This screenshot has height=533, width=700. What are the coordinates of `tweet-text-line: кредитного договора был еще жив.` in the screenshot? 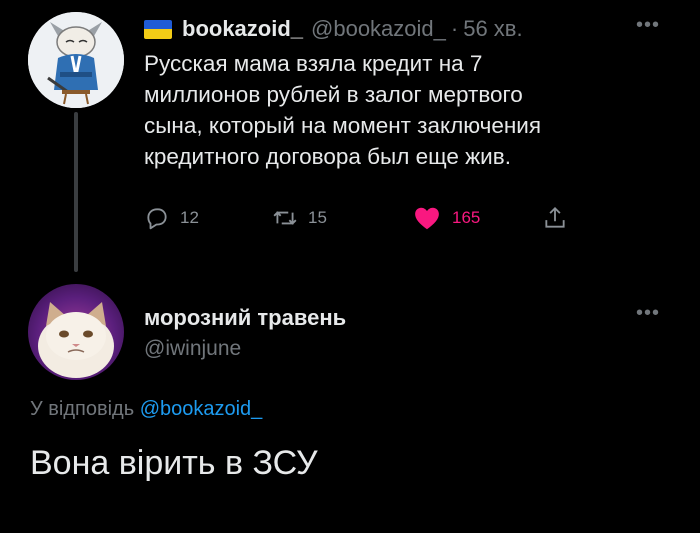 It's located at (327, 156).